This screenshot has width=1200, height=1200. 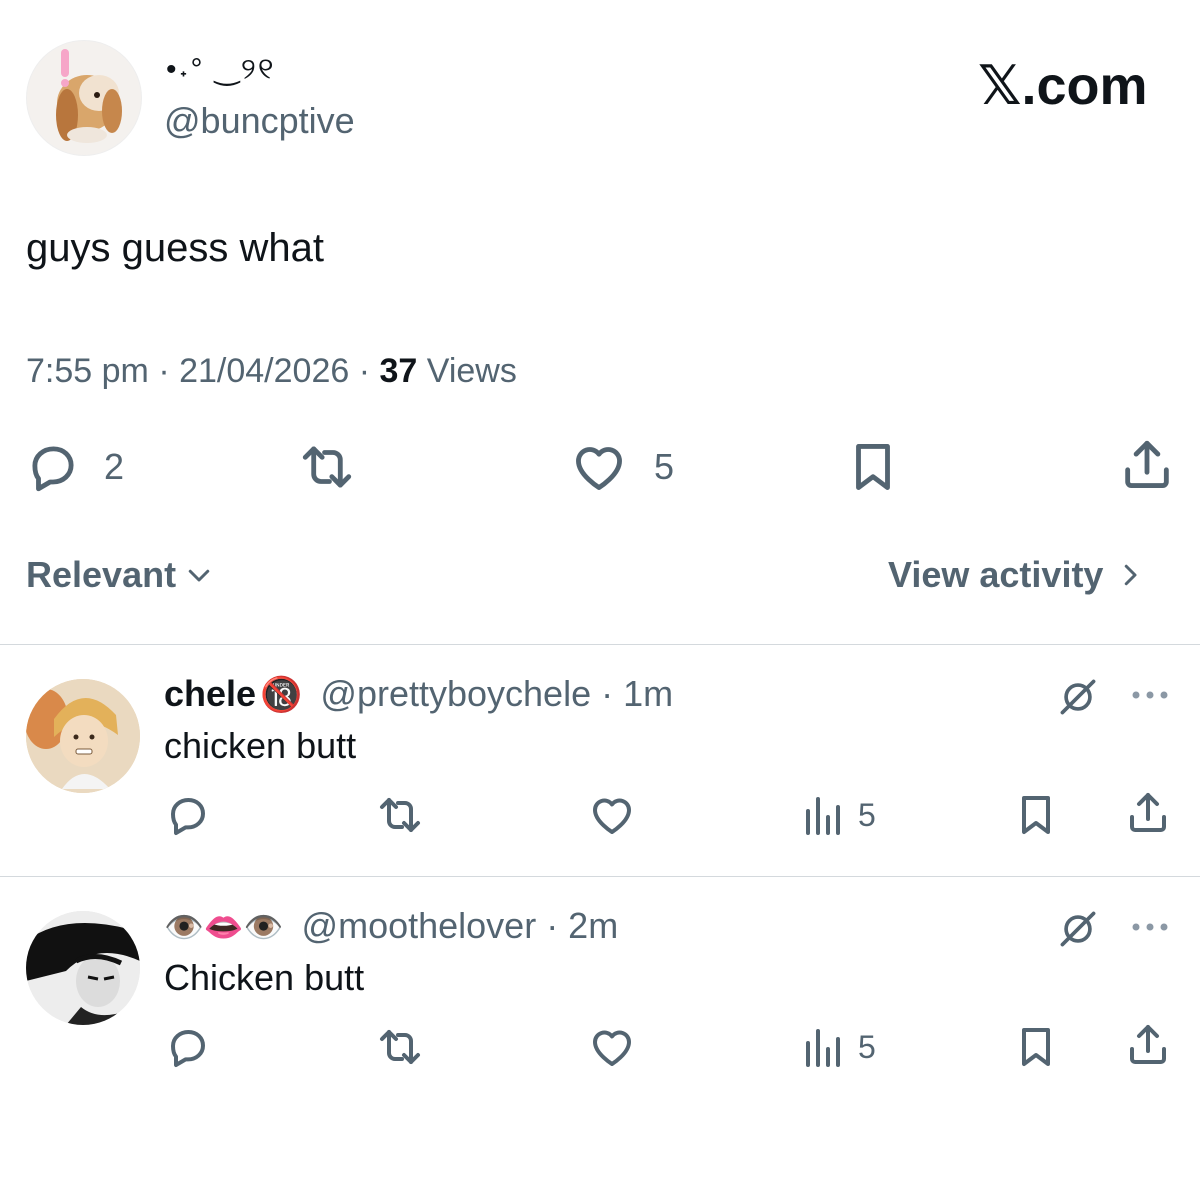 What do you see at coordinates (259, 121) in the screenshot?
I see `author-handle: @buncptive` at bounding box center [259, 121].